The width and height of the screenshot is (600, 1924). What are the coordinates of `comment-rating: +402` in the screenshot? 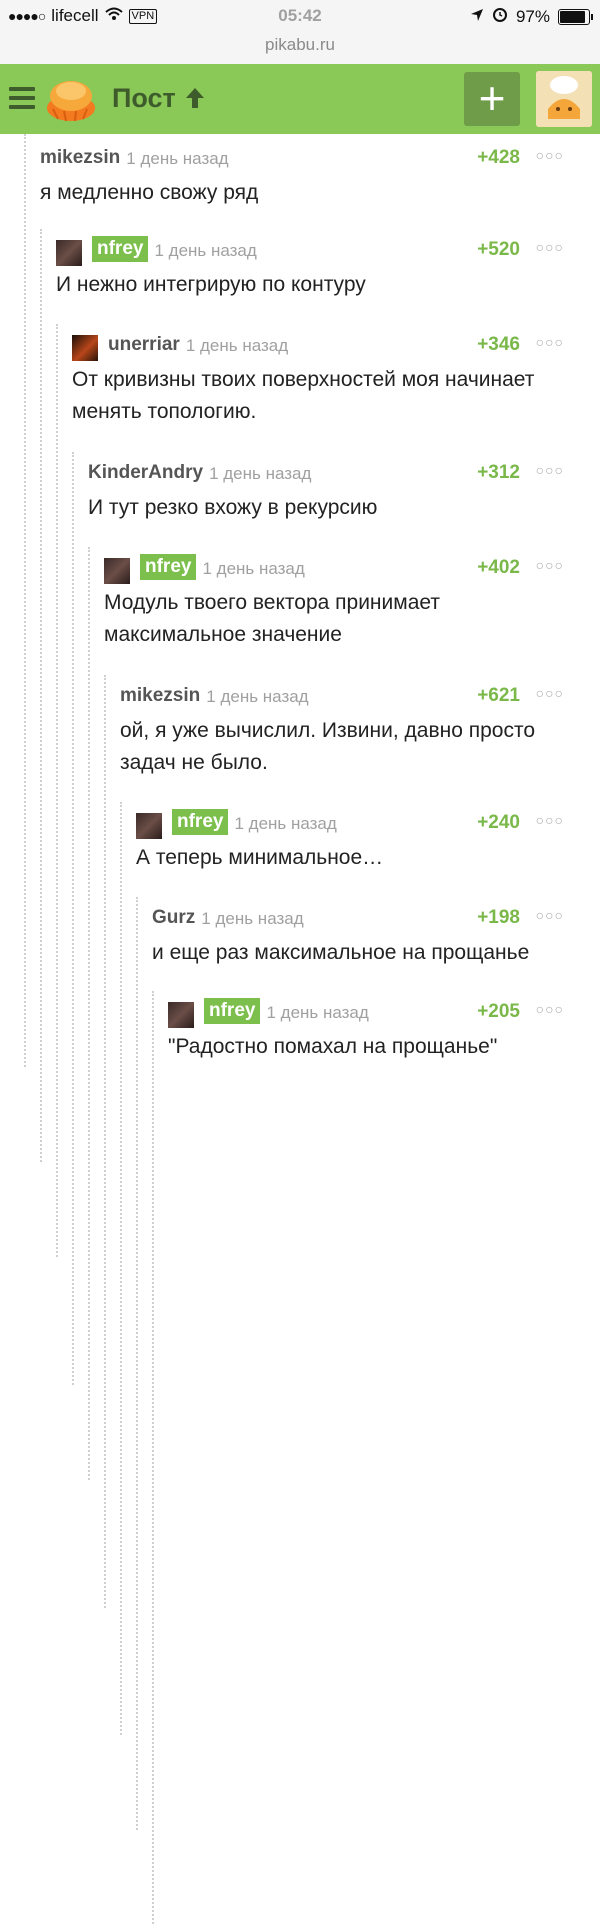 It's located at (498, 567).